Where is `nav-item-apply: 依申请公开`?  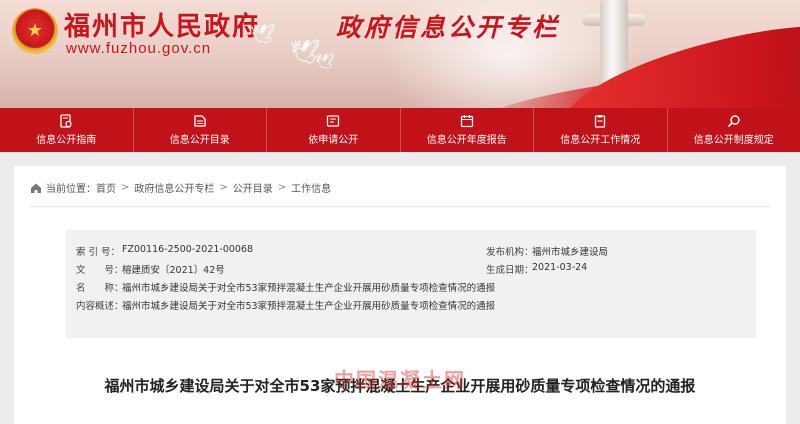
nav-item-apply: 依申请公开 is located at coordinates (334, 130).